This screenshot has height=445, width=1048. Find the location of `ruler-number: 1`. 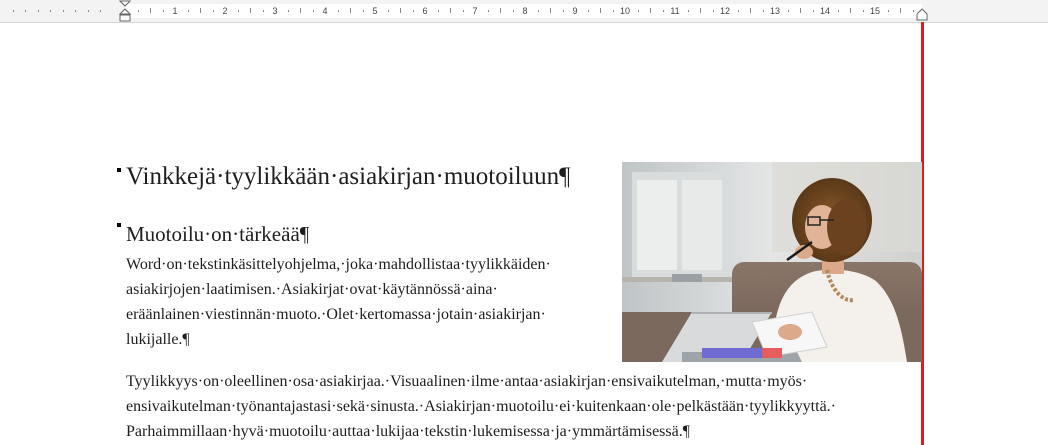

ruler-number: 1 is located at coordinates (175, 11).